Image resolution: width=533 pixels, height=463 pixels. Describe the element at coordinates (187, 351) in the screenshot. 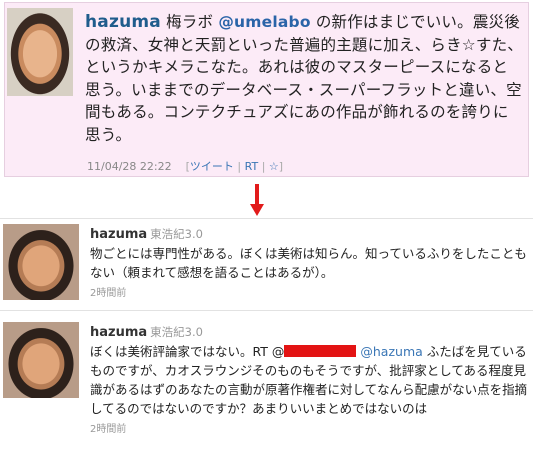

I see `tweet-text-prefix: ぼくは美術評論家ではない。RT @` at that location.